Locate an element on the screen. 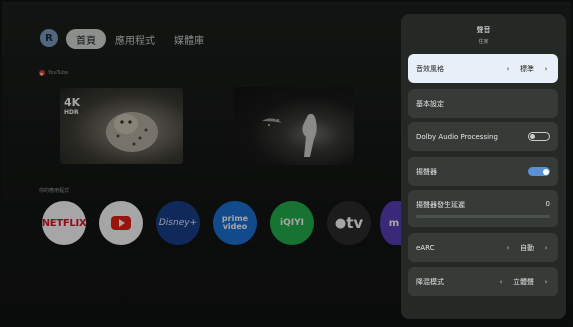  toggle-switch-on is located at coordinates (539, 171).